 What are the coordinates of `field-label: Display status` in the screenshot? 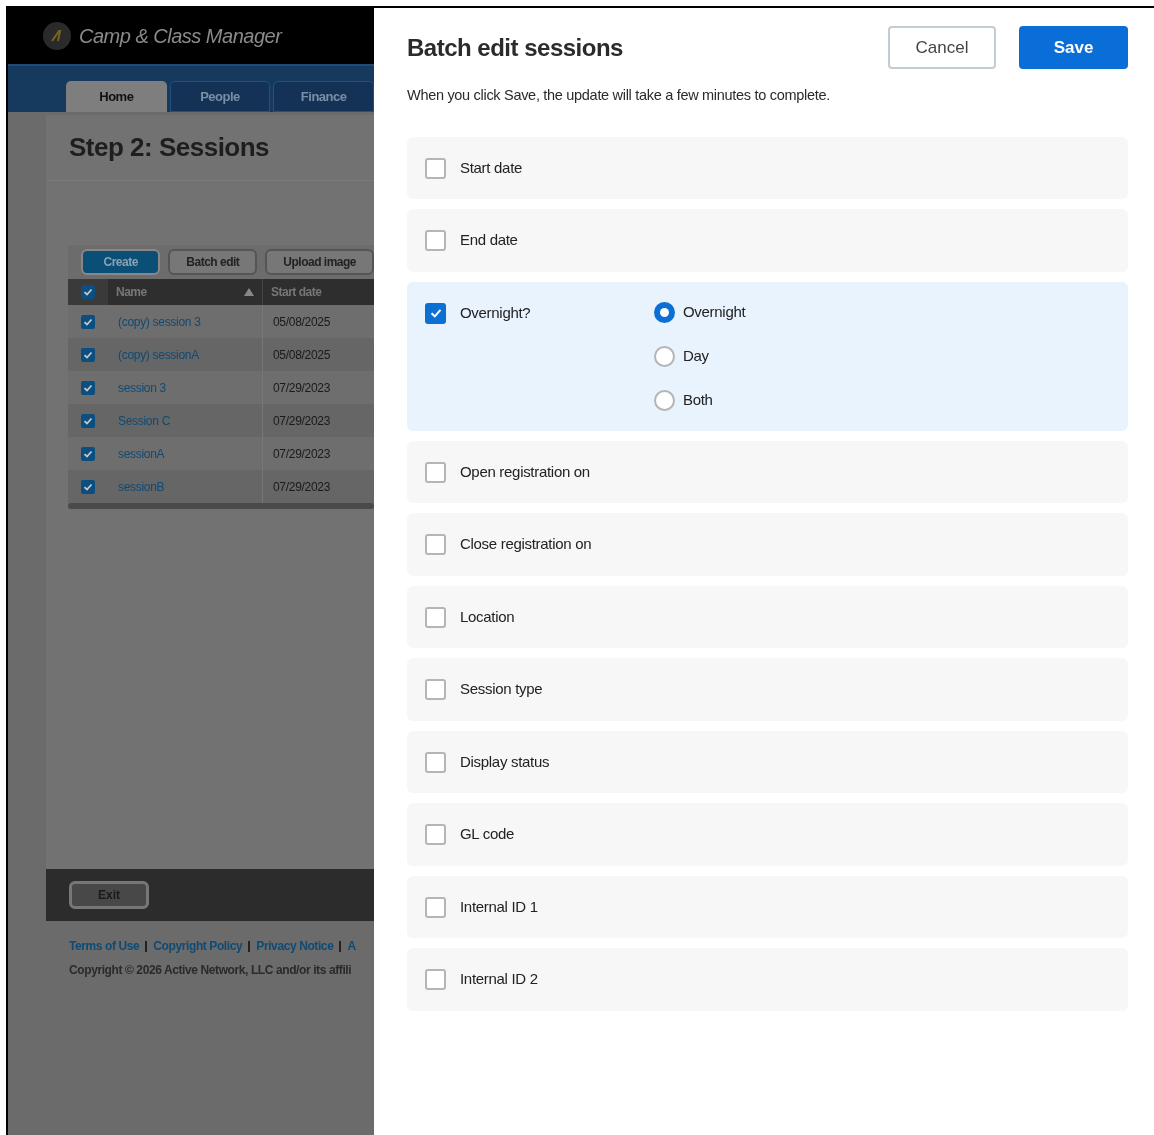 It's located at (505, 761).